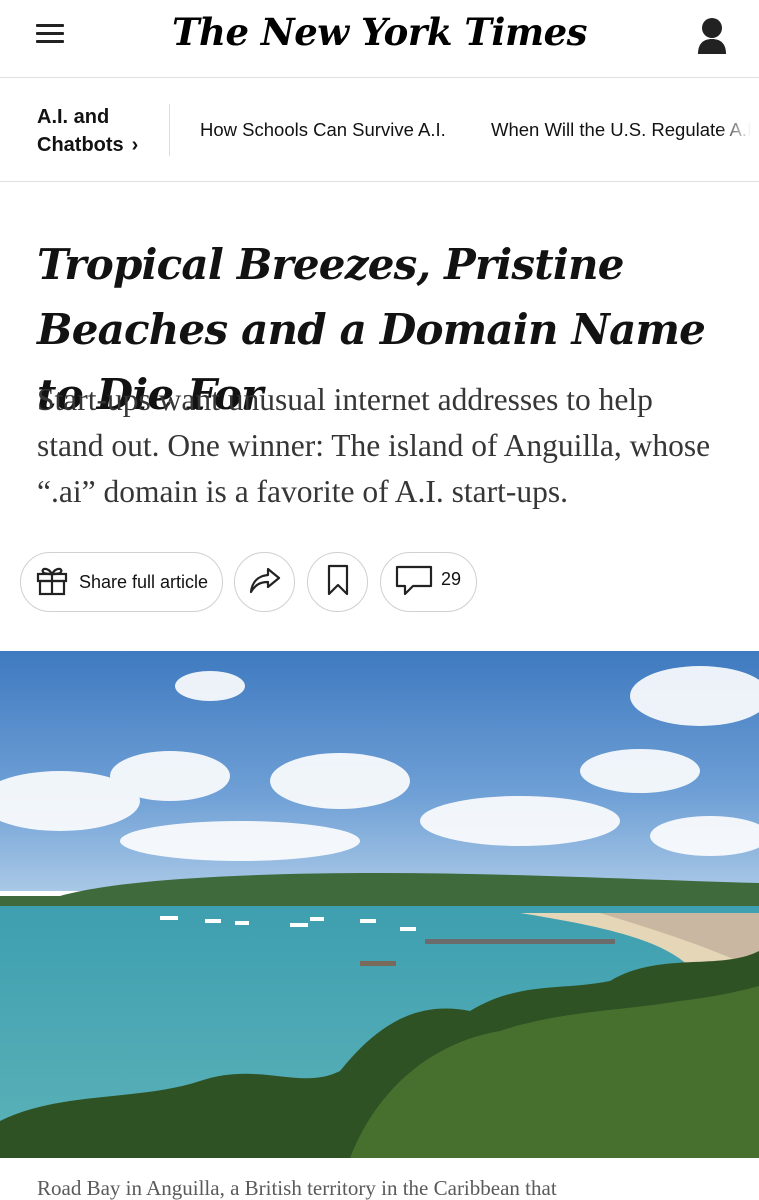  What do you see at coordinates (135, 145) in the screenshot?
I see `chevron-right-icon: ›` at bounding box center [135, 145].